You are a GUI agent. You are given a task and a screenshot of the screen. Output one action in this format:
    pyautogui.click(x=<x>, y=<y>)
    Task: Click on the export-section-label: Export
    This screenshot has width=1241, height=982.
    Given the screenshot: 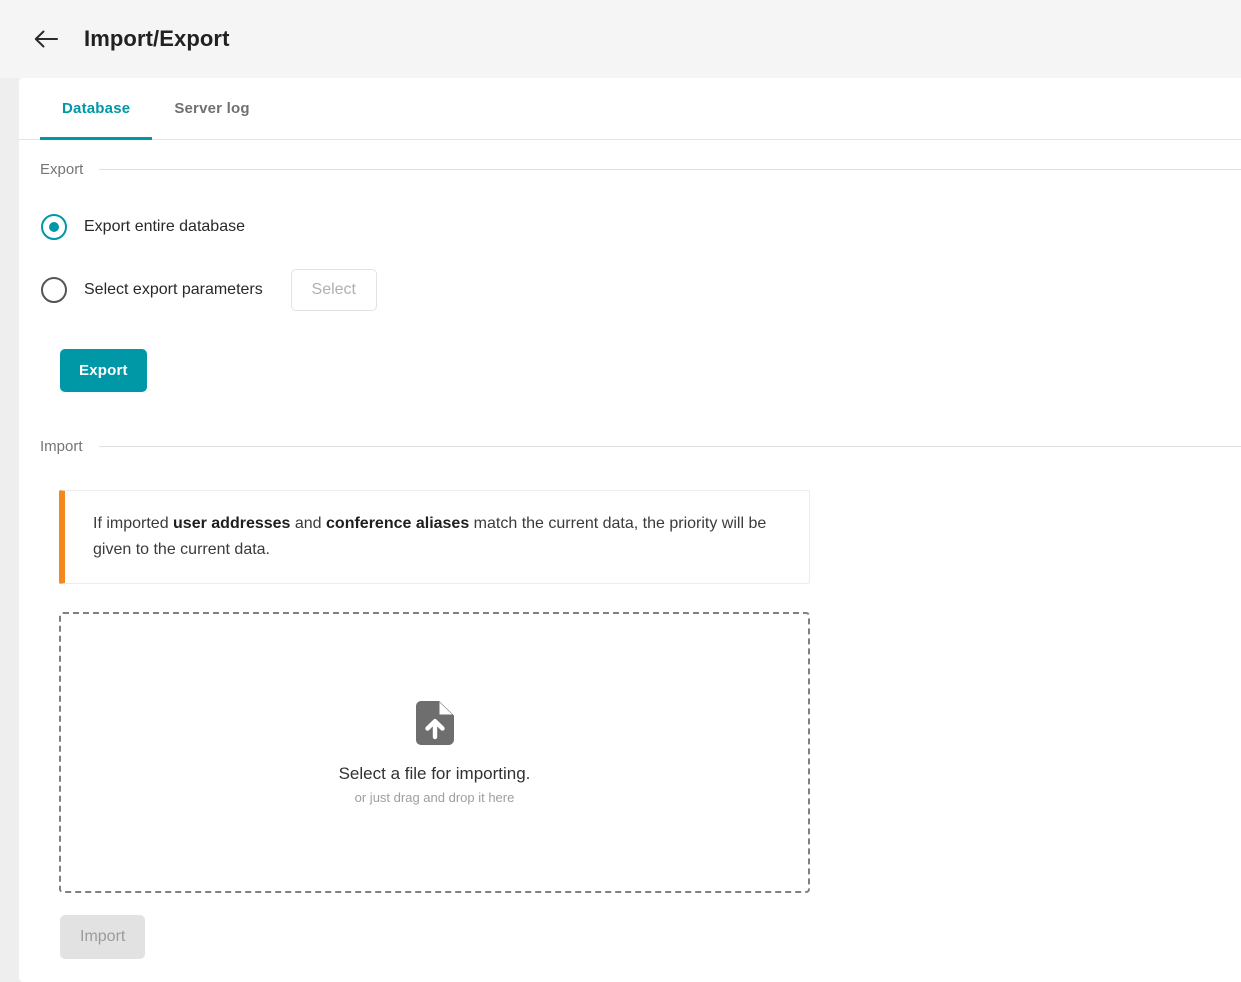 What is the action you would take?
    pyautogui.click(x=62, y=169)
    